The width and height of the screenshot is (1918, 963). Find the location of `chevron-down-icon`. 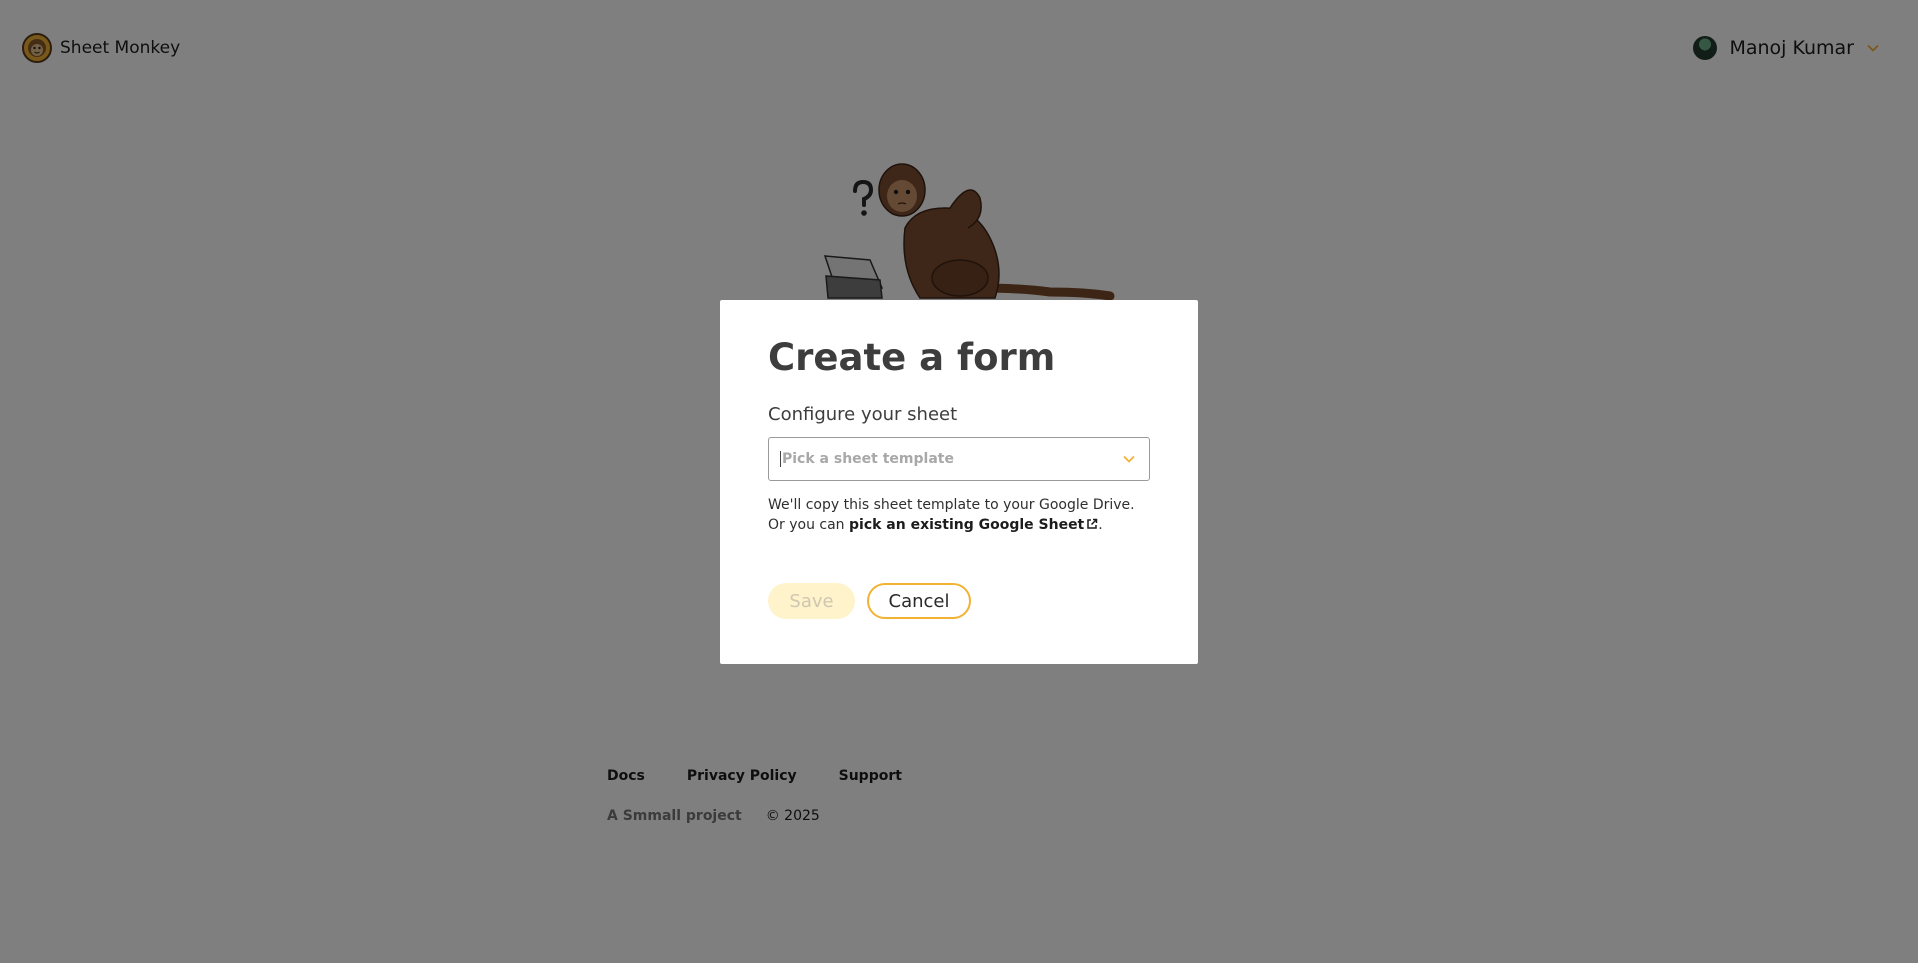

chevron-down-icon is located at coordinates (1129, 460).